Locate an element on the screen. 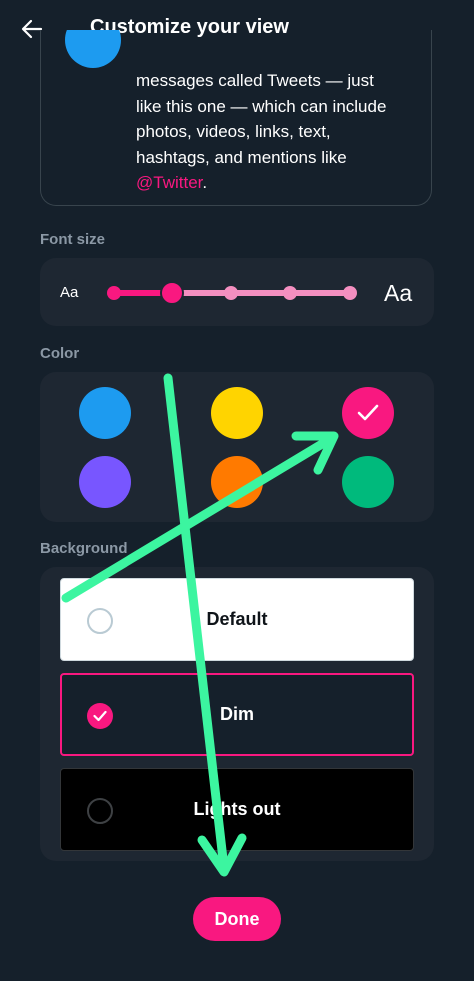 The width and height of the screenshot is (474, 981). background-option-dim: Dim is located at coordinates (237, 714).